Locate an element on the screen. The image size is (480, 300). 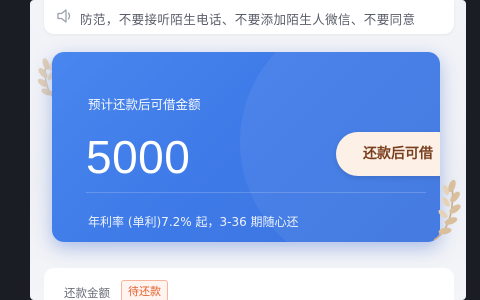
notice-bar: 防范，不要接听陌生电话、不要添加陌生人微信、不要同意 is located at coordinates (249, 17).